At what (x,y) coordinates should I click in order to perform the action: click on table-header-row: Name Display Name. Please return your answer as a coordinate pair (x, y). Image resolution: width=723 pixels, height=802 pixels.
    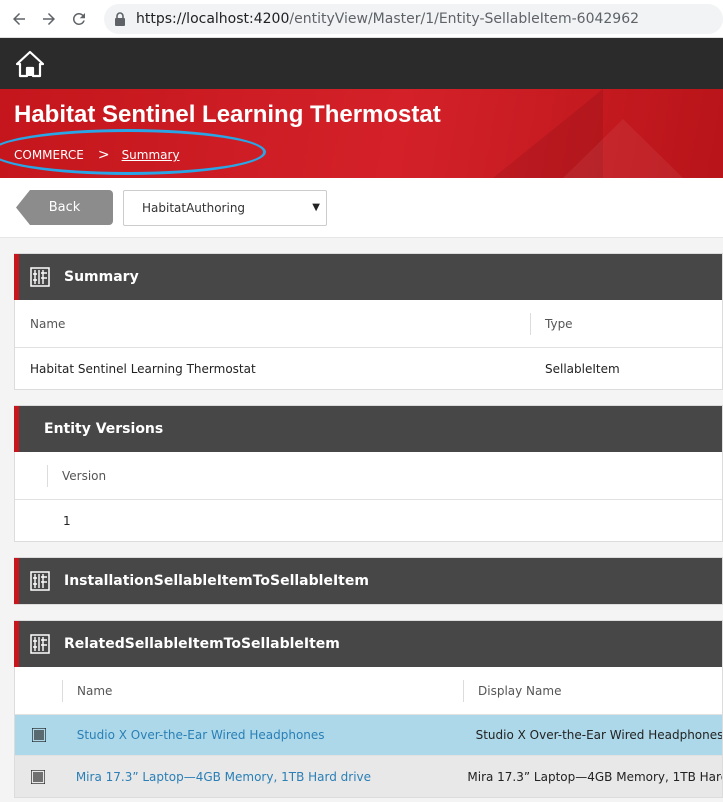
    Looking at the image, I should click on (368, 691).